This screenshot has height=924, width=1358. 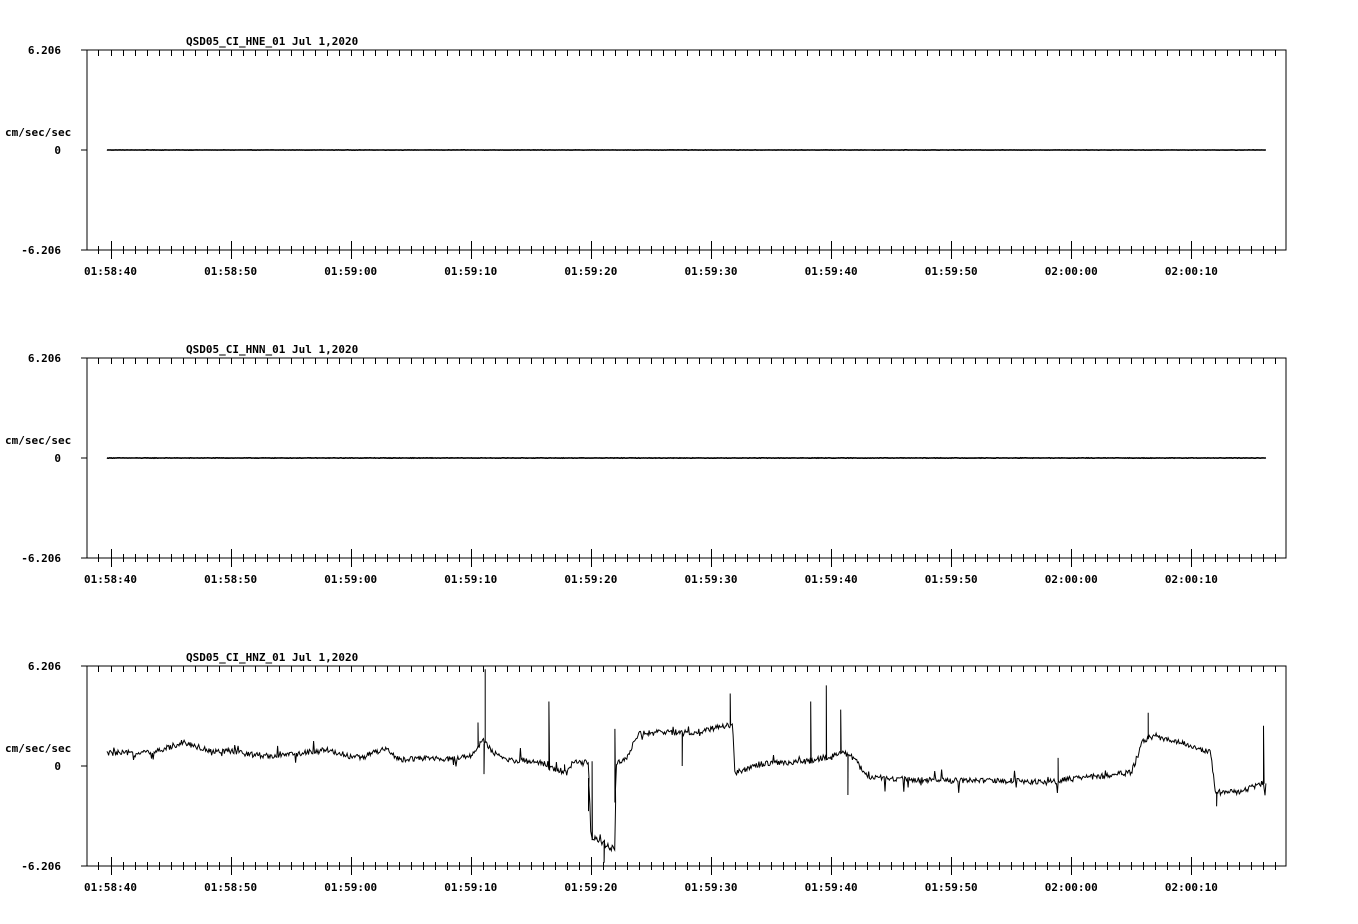 What do you see at coordinates (272, 657) in the screenshot?
I see `panel-title: QSD05_CI_HNZ_01 Jul 1,2020` at bounding box center [272, 657].